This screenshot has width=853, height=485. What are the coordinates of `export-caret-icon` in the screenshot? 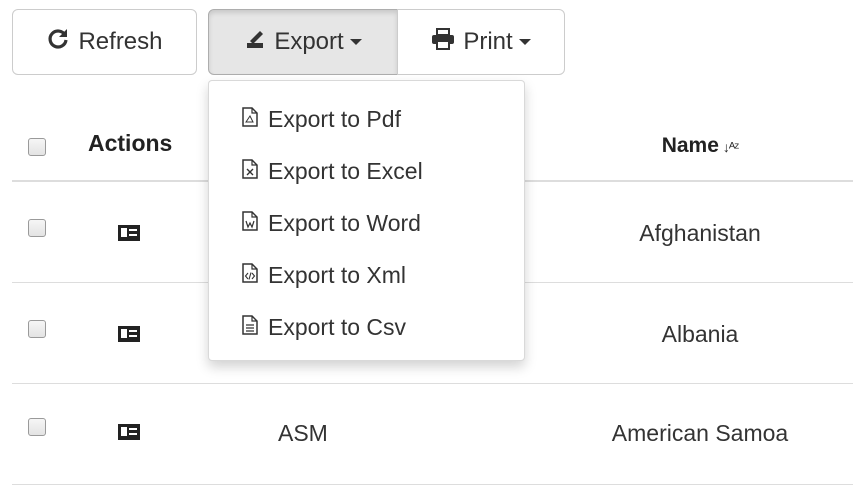 It's located at (355, 42).